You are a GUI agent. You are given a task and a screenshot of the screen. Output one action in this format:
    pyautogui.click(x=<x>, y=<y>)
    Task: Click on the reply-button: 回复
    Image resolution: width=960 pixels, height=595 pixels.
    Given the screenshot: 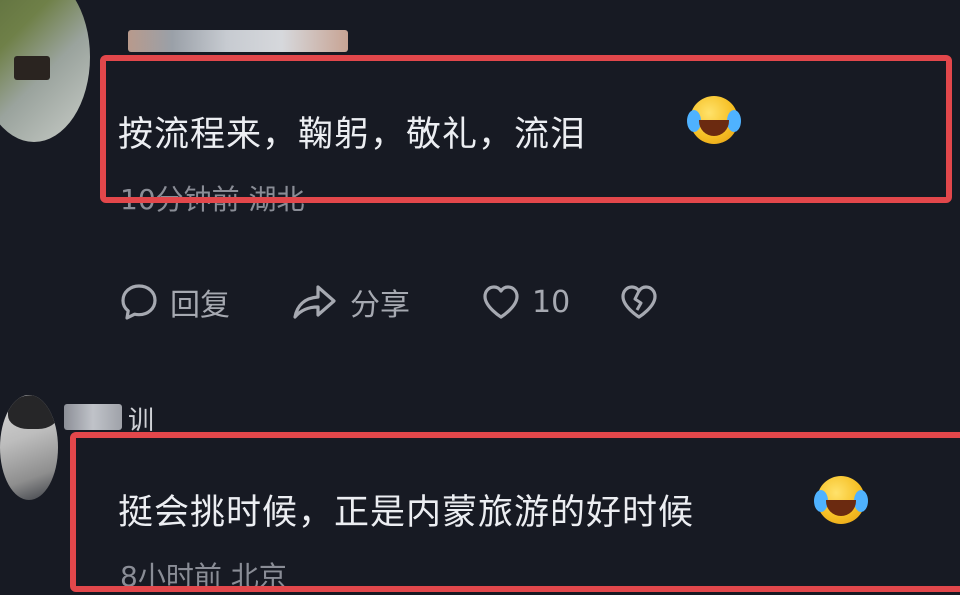 What is the action you would take?
    pyautogui.click(x=204, y=302)
    